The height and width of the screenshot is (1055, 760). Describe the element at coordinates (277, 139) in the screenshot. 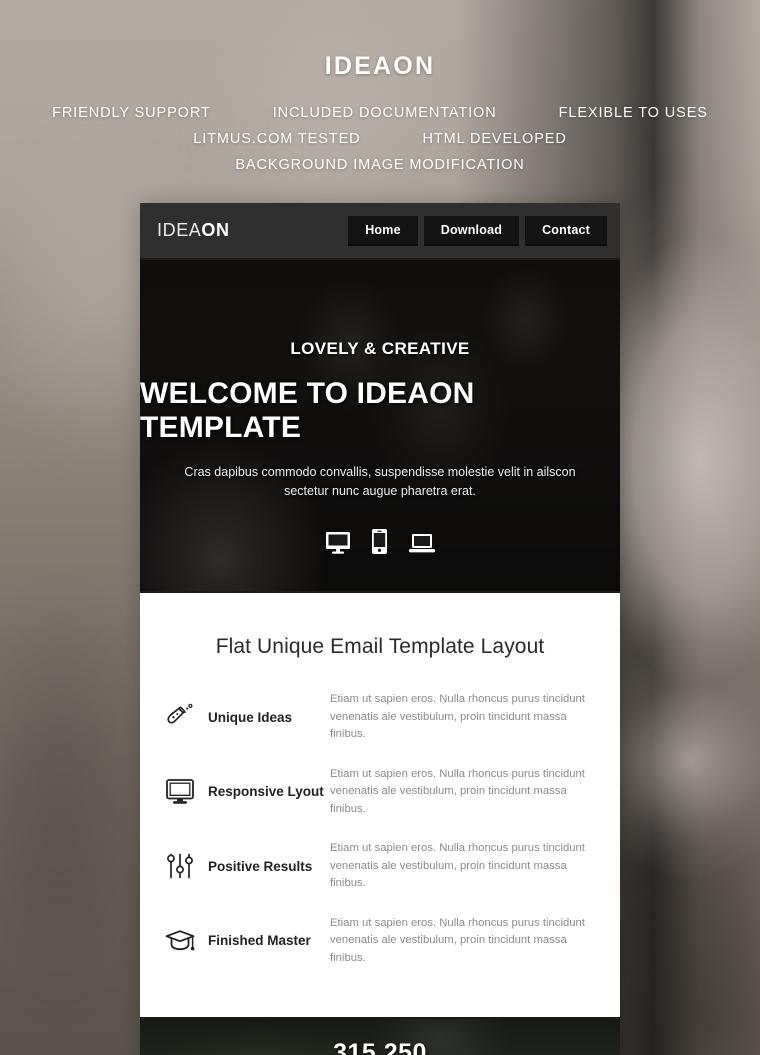

I see `tagline-litmus-tested: LITMUS.COM TESTED` at that location.